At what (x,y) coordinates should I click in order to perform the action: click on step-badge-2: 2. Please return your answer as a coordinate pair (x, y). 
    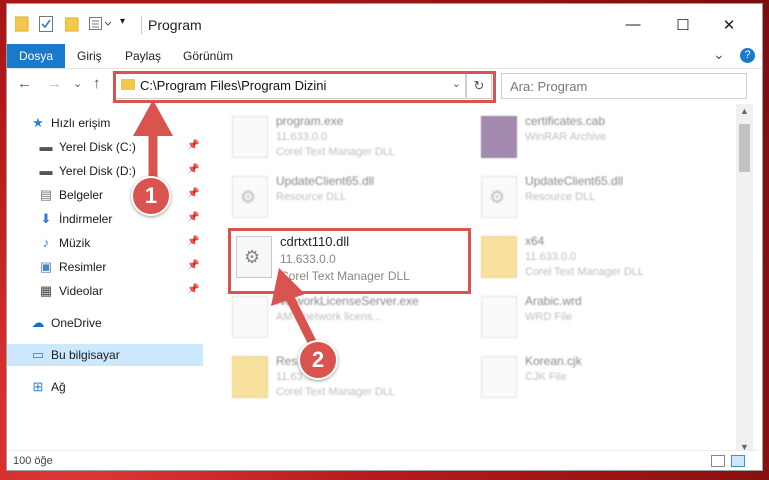
    Looking at the image, I should click on (318, 360).